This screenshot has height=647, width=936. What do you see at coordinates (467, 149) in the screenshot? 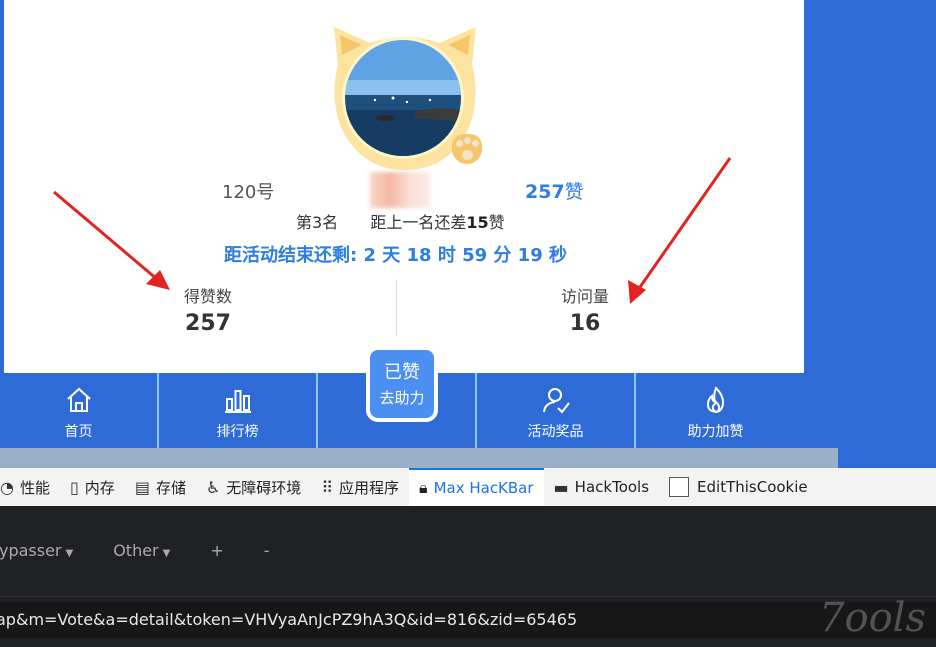
I see `paw-icon` at bounding box center [467, 149].